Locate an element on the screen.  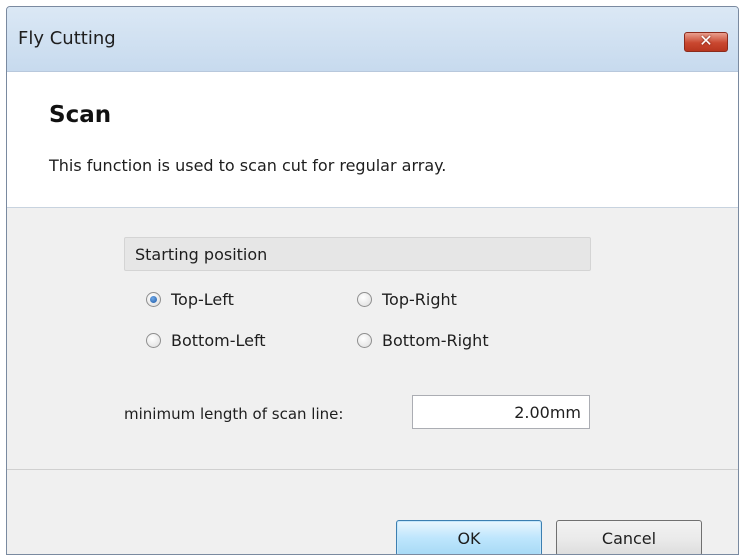
title-bar: Fly Cutting ✕ is located at coordinates (372, 39).